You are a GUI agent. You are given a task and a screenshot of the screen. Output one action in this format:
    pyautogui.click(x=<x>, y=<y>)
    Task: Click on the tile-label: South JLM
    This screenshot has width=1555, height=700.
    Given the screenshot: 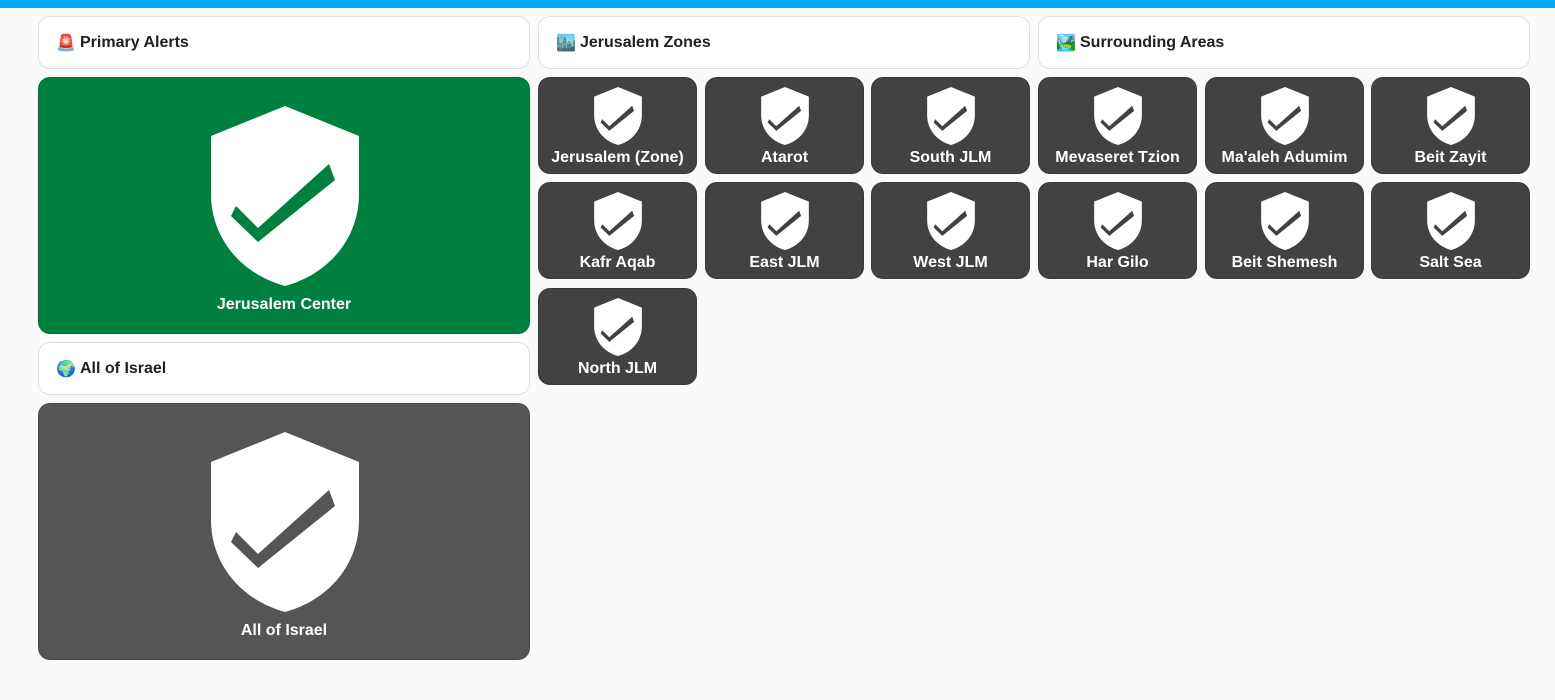 What is the action you would take?
    pyautogui.click(x=950, y=157)
    